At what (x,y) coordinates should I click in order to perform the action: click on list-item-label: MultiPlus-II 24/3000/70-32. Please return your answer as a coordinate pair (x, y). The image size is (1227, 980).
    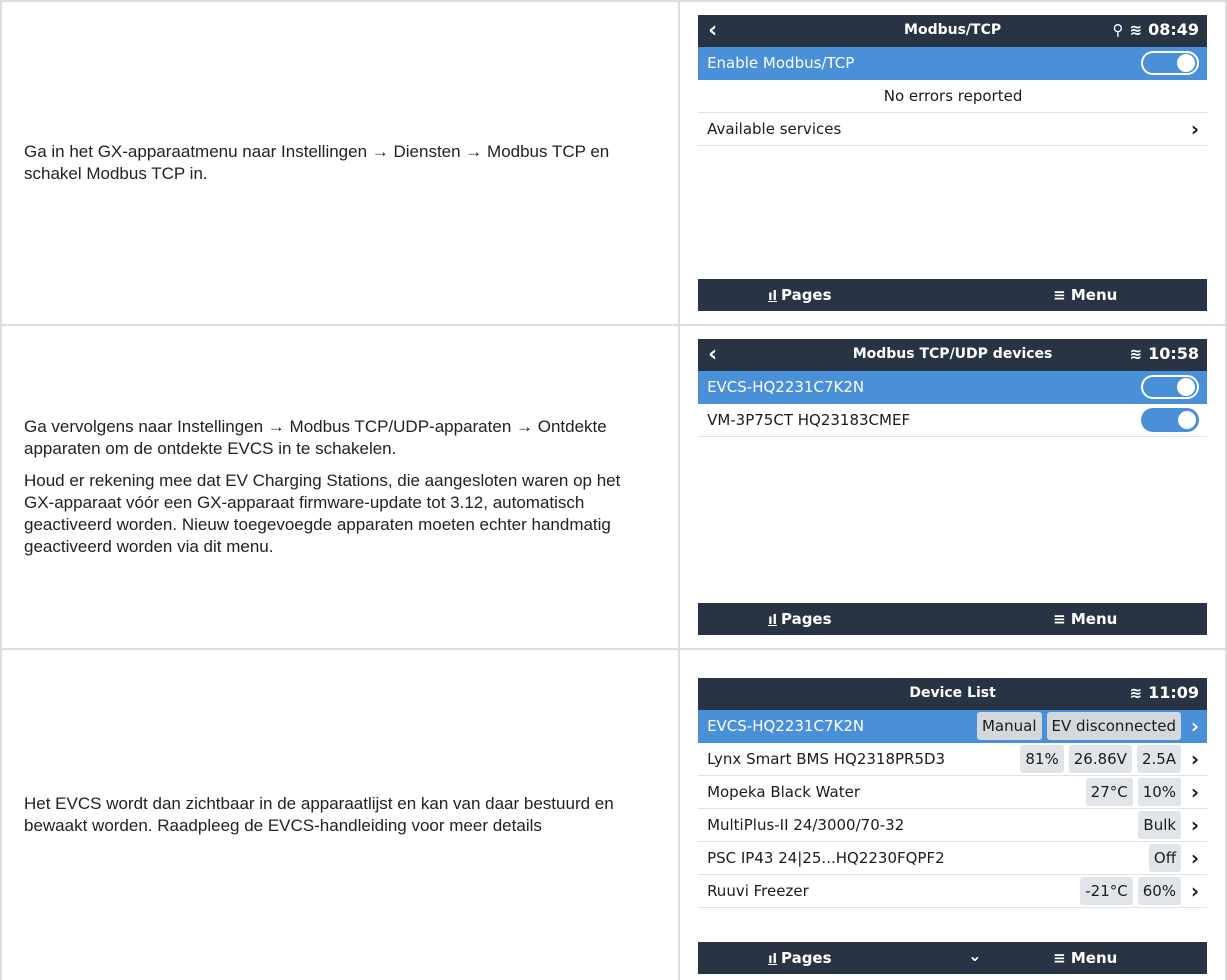
    Looking at the image, I should click on (806, 825).